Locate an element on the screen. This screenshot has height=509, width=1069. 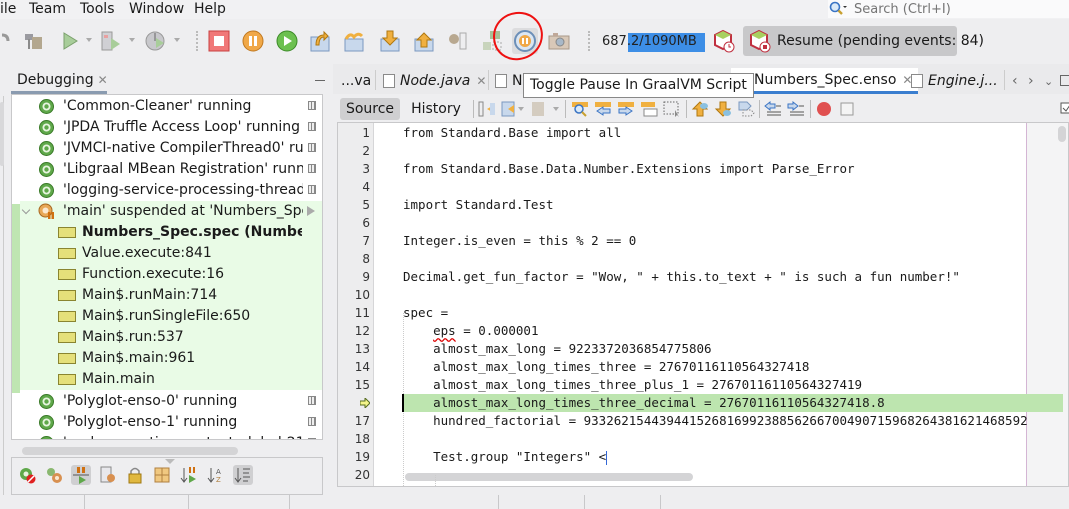
thread-row-suspended: 'main' suspended at 'Numbers_Spec.enso' is located at coordinates (171, 211).